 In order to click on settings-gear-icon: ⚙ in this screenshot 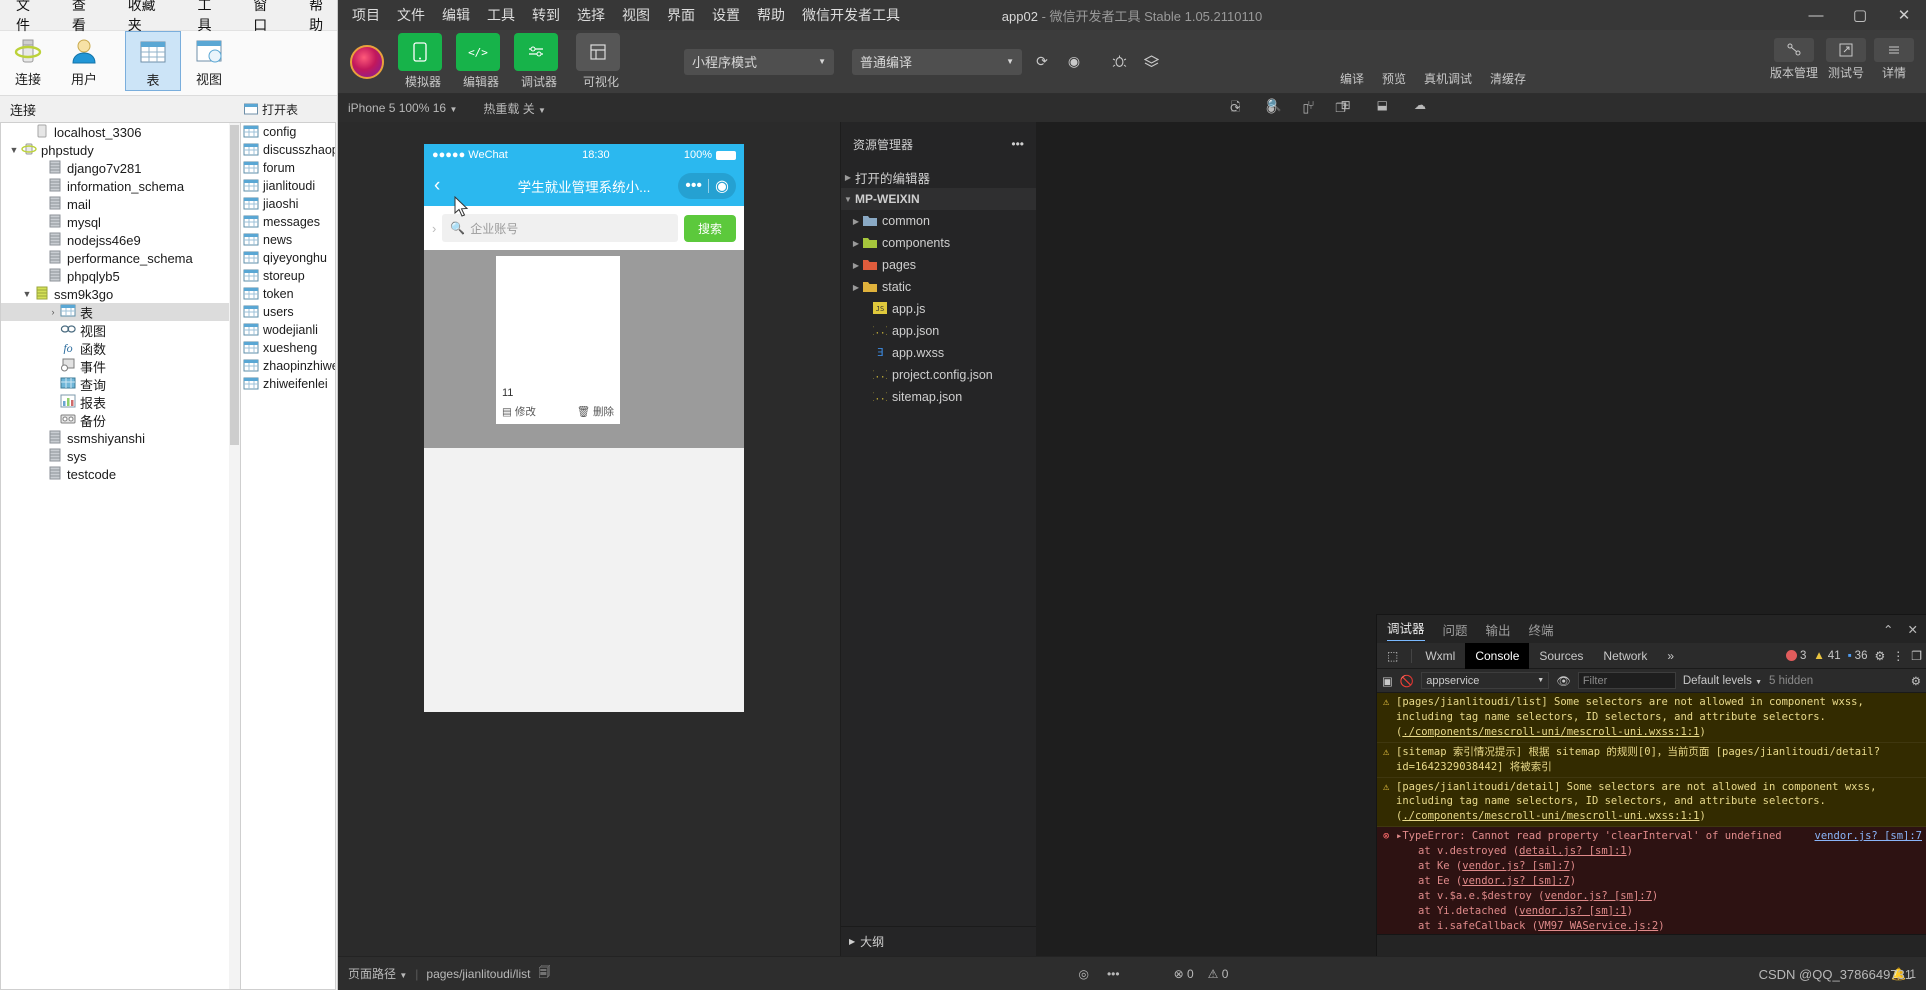, I will do `click(1879, 656)`.